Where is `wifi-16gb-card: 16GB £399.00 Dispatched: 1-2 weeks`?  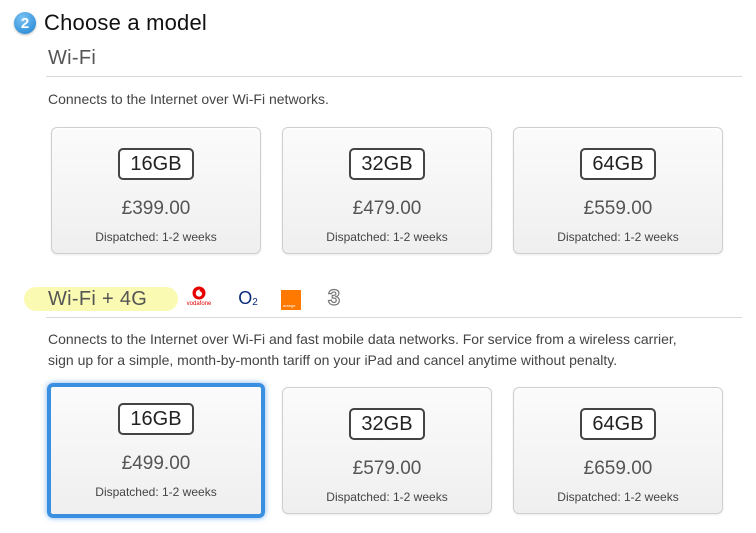
wifi-16gb-card: 16GB £399.00 Dispatched: 1-2 weeks is located at coordinates (156, 190).